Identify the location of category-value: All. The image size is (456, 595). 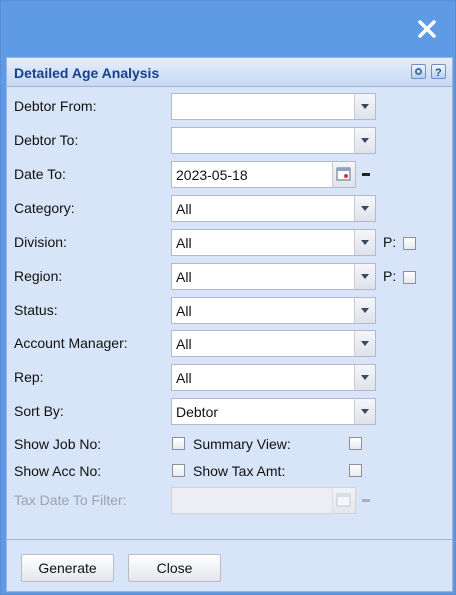
(184, 209).